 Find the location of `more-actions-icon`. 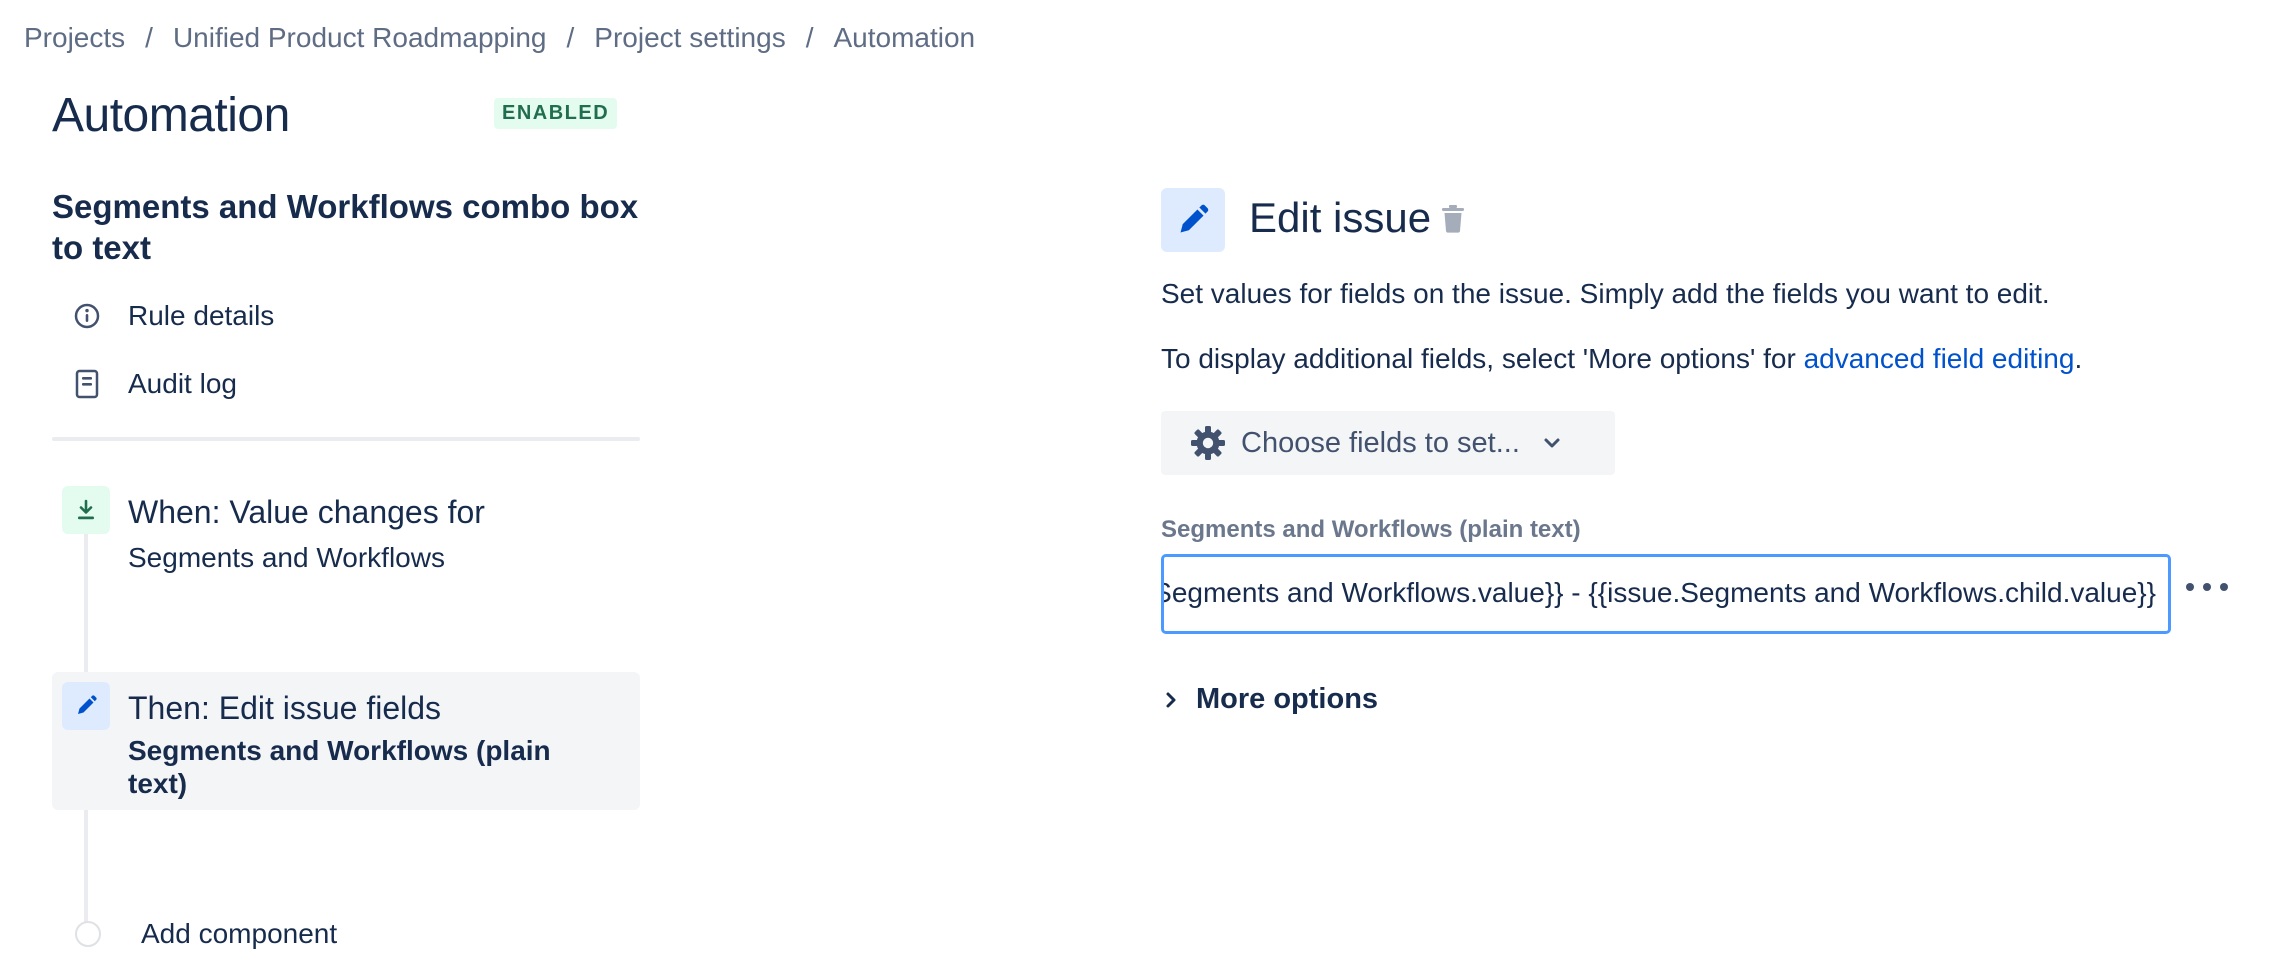

more-actions-icon is located at coordinates (2207, 587).